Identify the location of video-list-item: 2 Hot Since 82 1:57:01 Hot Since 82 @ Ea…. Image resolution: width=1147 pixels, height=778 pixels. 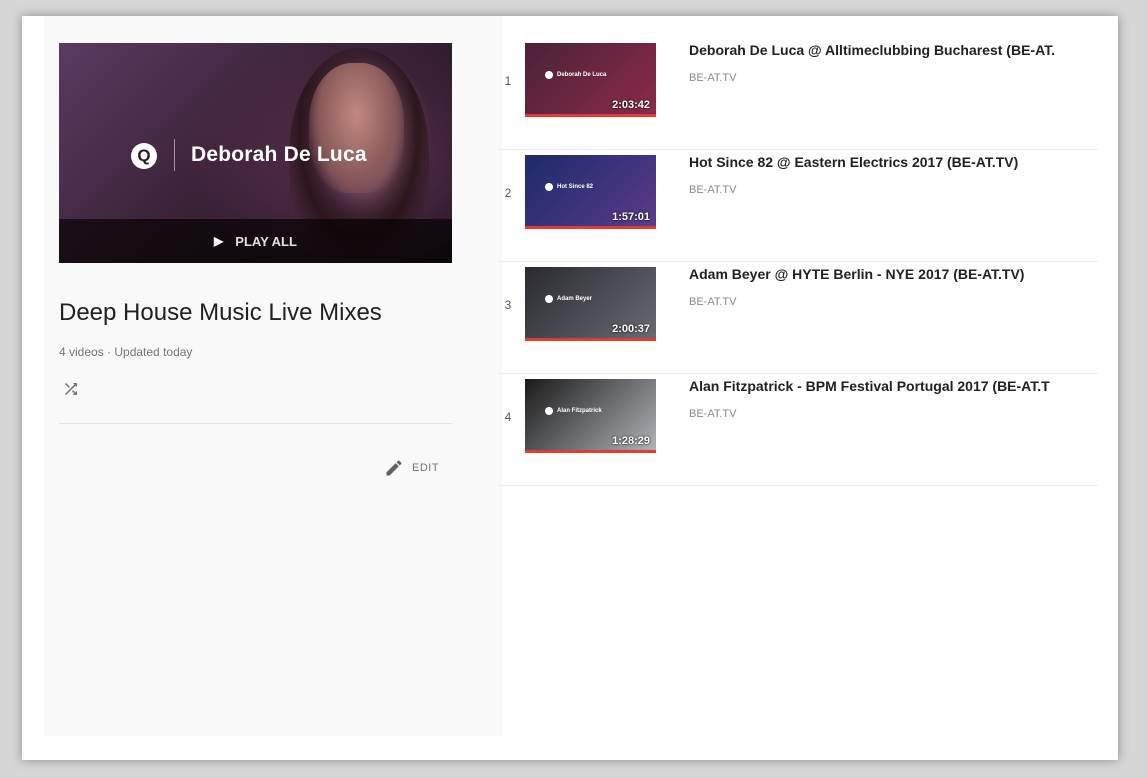
(798, 206).